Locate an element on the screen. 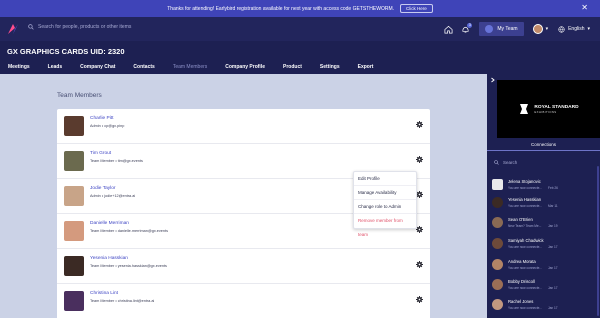  contact-name: Rachel Jones is located at coordinates (521, 301).